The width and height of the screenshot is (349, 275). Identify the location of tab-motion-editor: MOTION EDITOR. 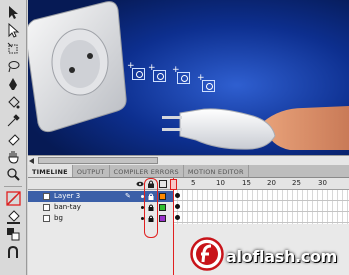
(216, 171).